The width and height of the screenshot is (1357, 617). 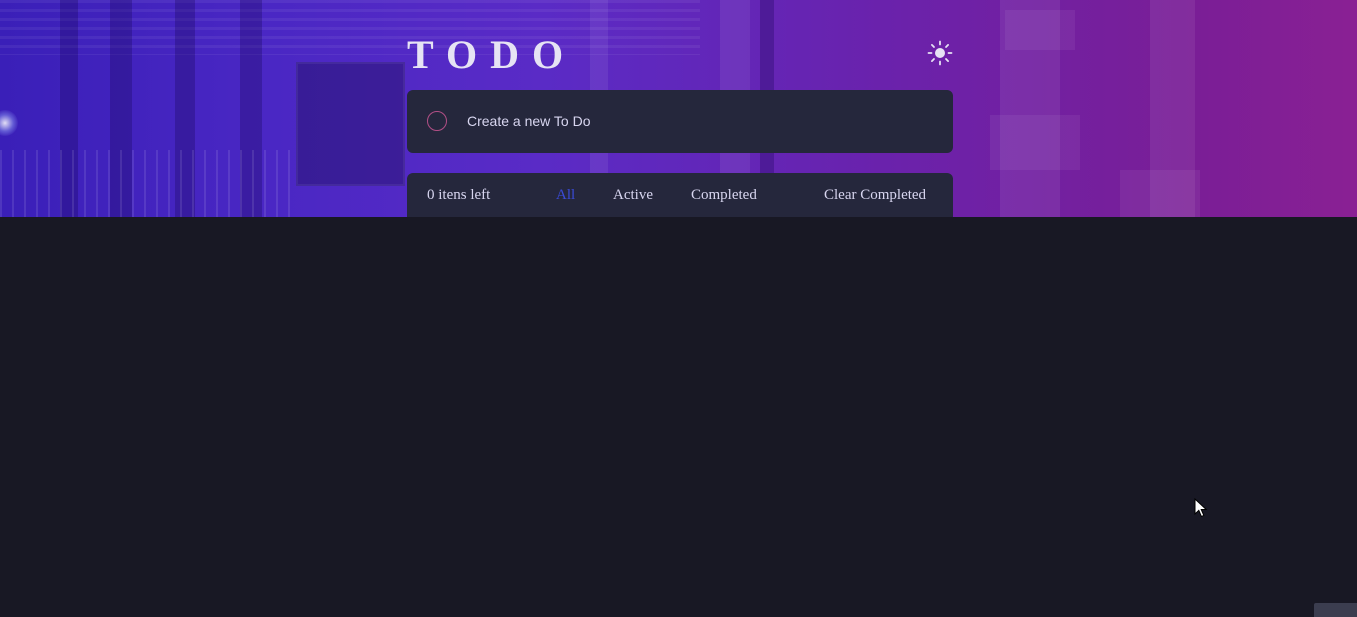 What do you see at coordinates (1201, 508) in the screenshot?
I see `mouse-cursor-icon` at bounding box center [1201, 508].